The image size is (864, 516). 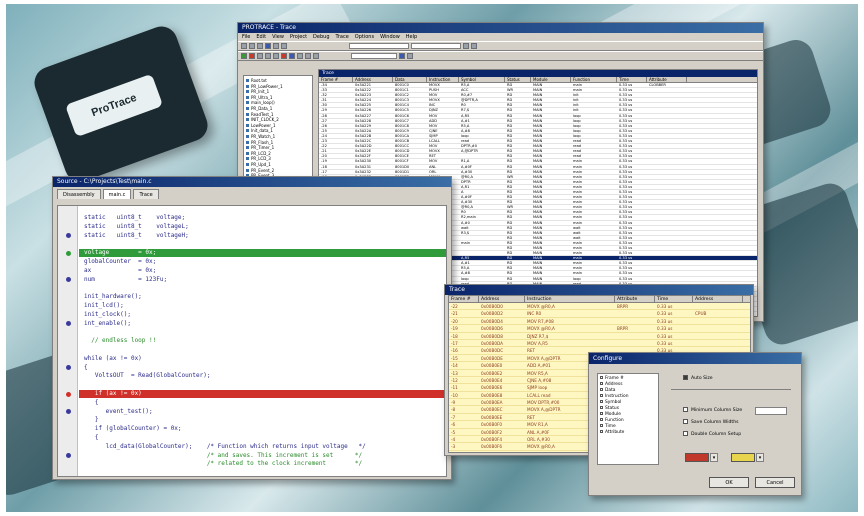 I want to click on register-icon, so click(x=316, y=56).